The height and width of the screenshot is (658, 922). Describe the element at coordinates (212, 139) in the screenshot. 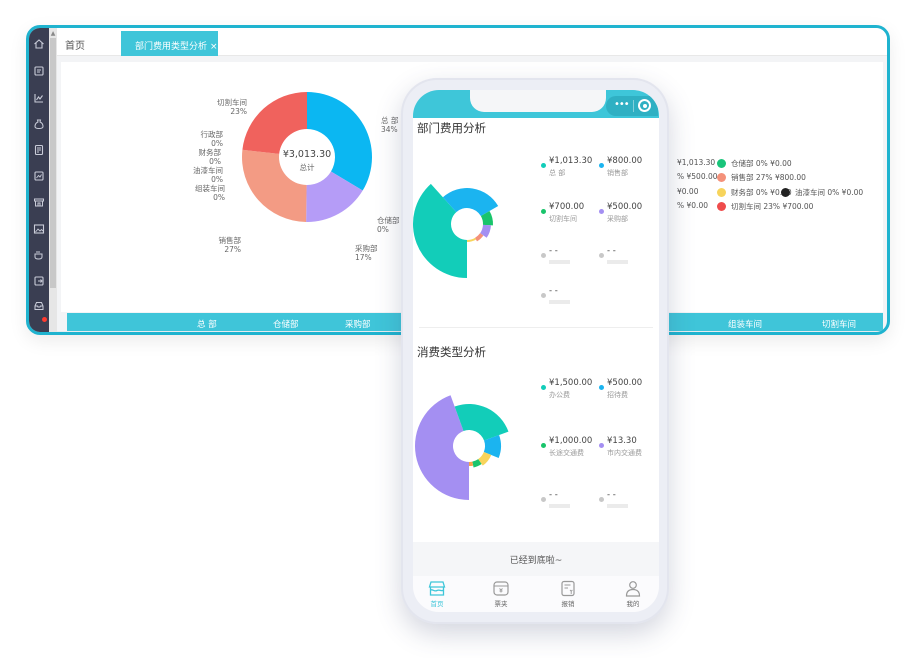

I see `donut-label-admin: 行政部 0%` at that location.